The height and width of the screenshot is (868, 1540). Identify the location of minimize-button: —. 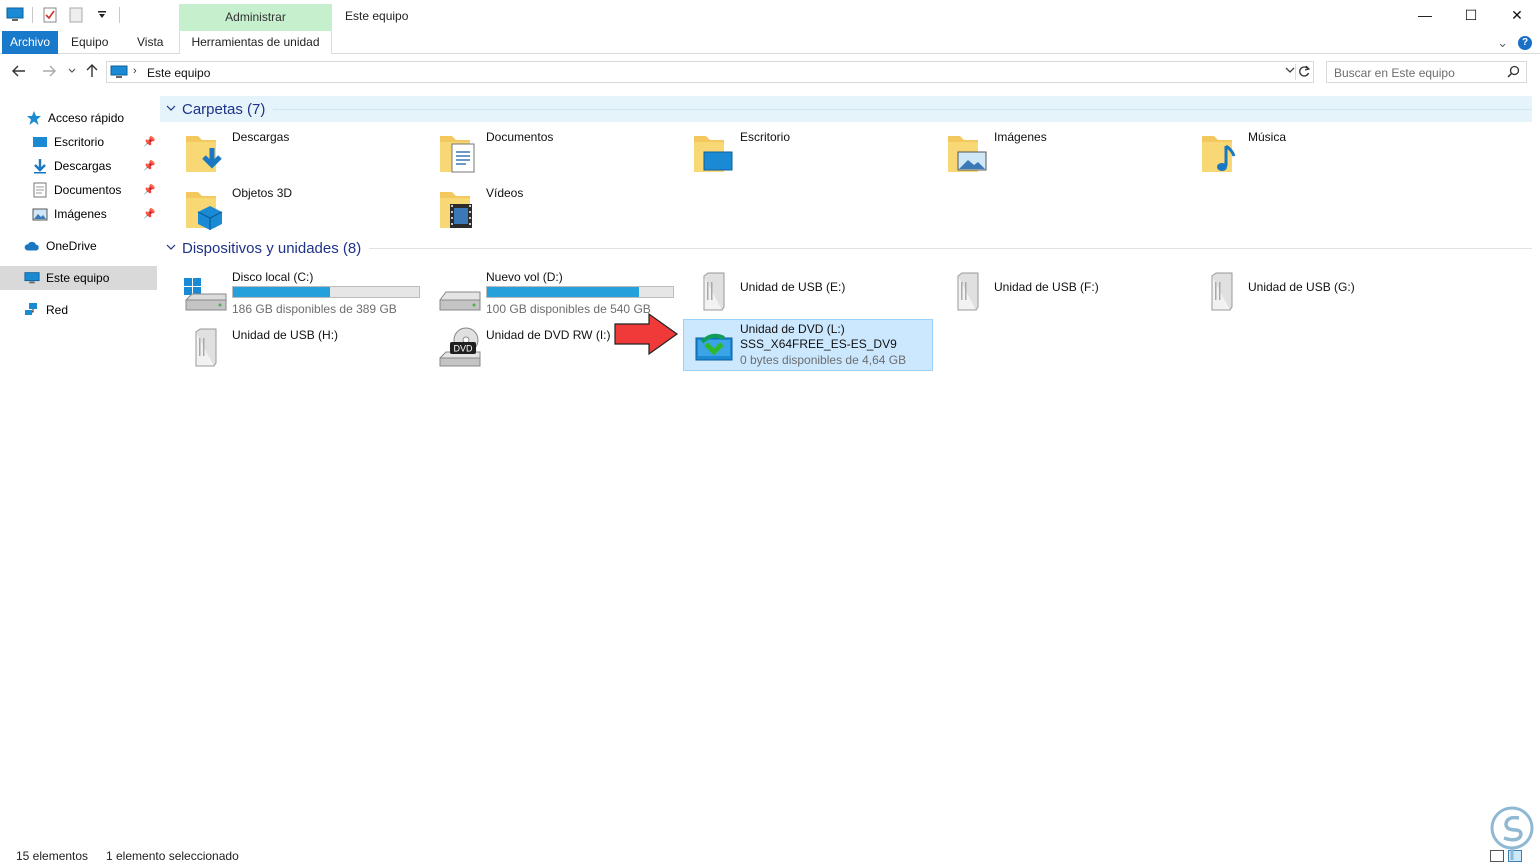
(1425, 15).